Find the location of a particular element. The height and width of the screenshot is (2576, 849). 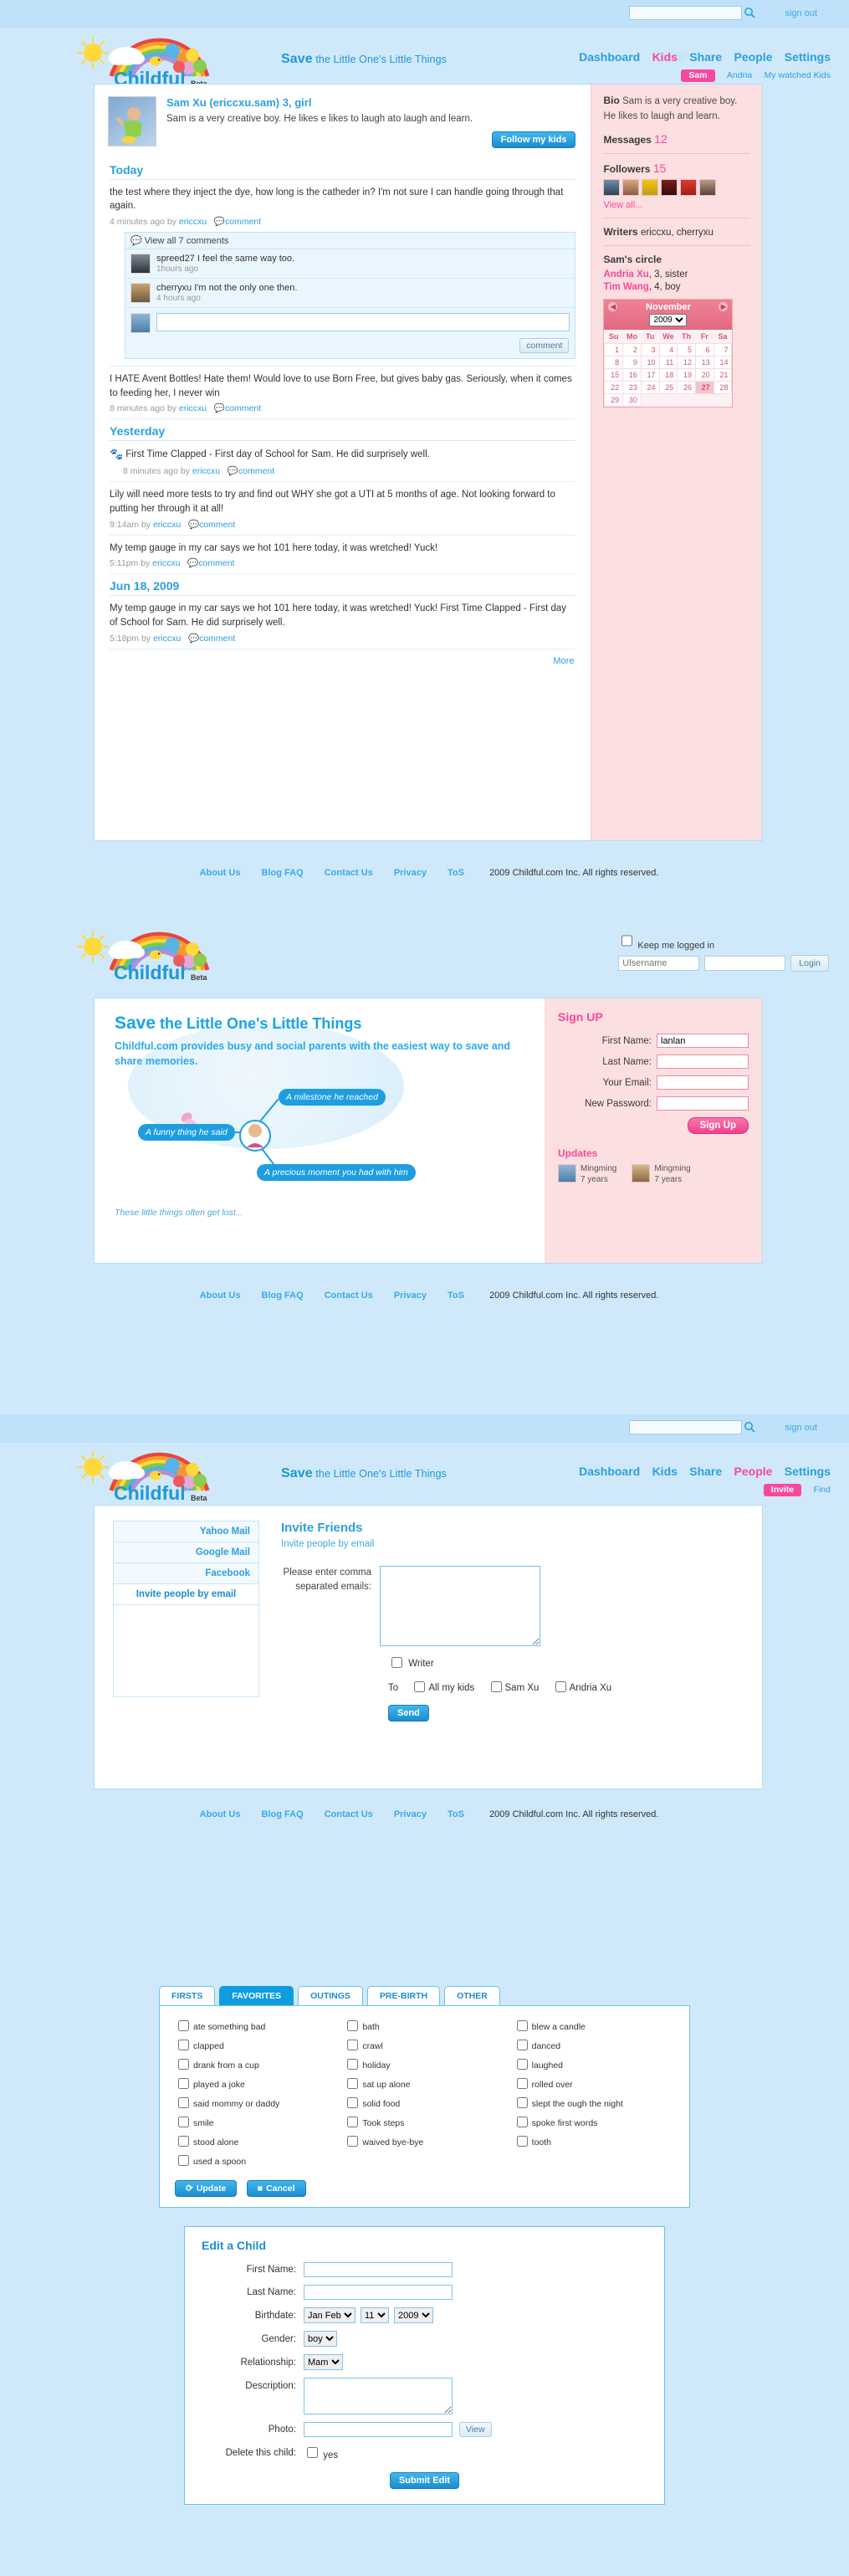

nav-item-dashboard: Dashboard is located at coordinates (609, 1471).